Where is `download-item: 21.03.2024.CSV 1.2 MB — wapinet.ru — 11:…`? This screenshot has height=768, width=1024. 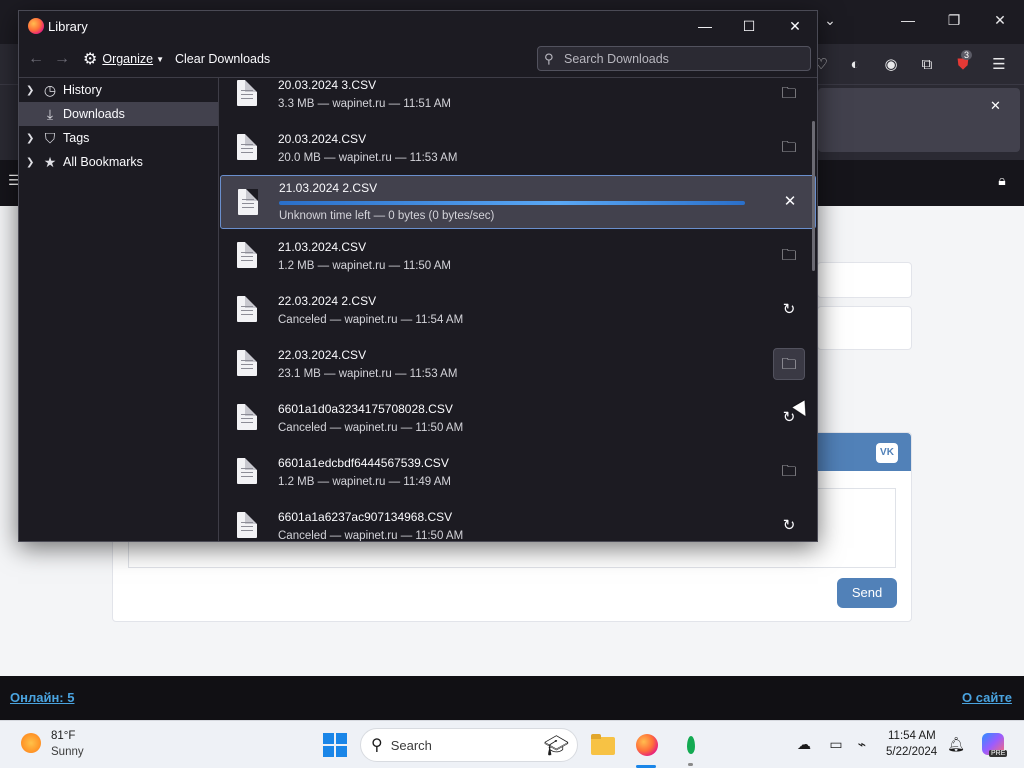 download-item: 21.03.2024.CSV 1.2 MB — wapinet.ru — 11:… is located at coordinates (518, 256).